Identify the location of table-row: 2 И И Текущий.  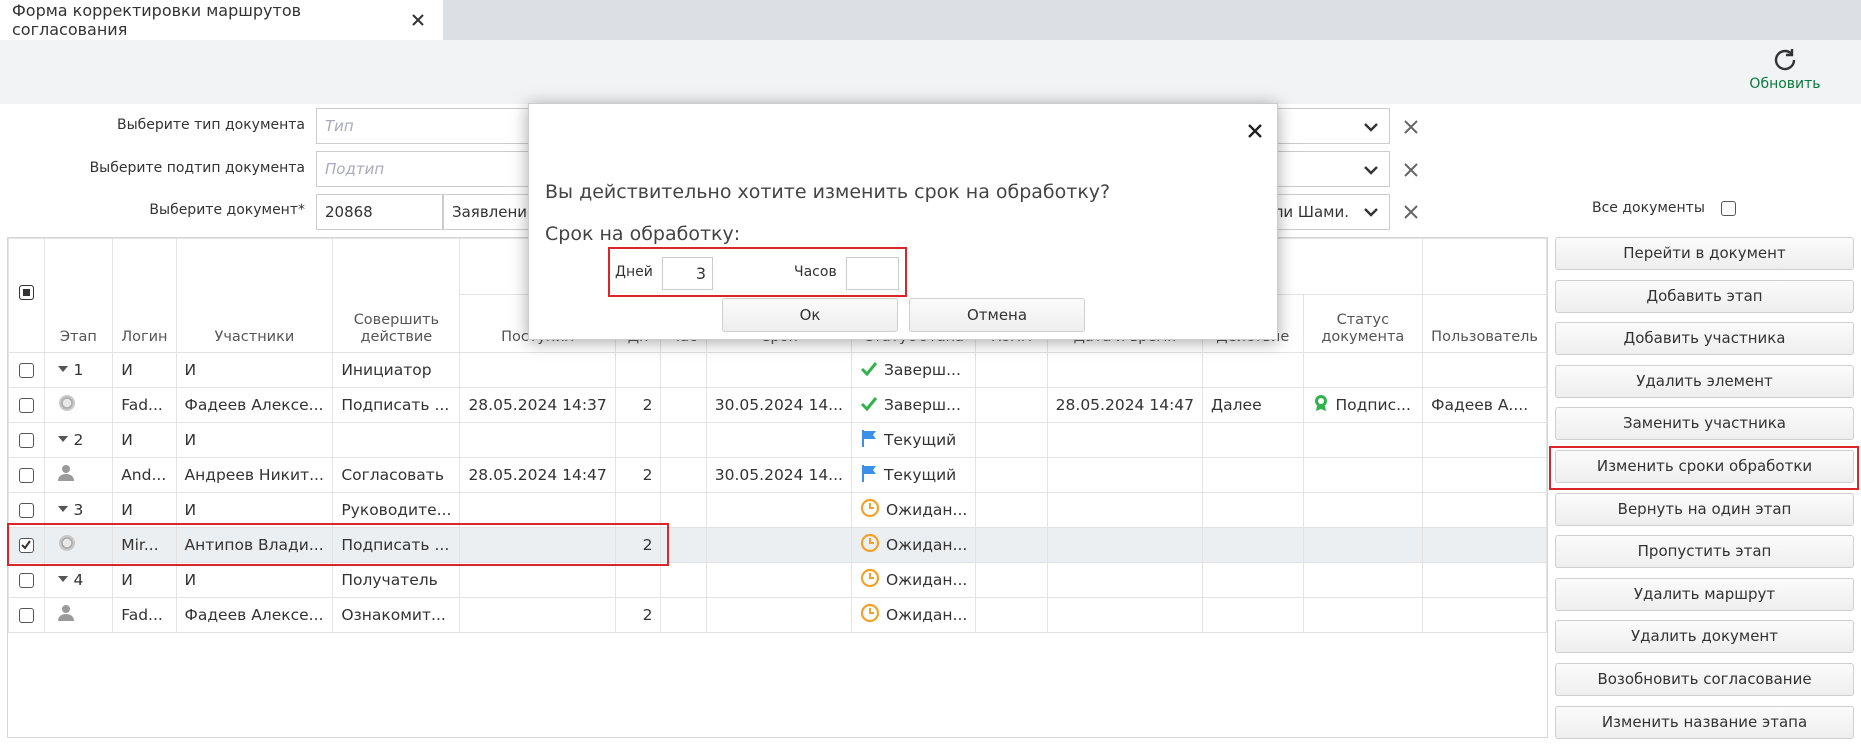
(777, 440).